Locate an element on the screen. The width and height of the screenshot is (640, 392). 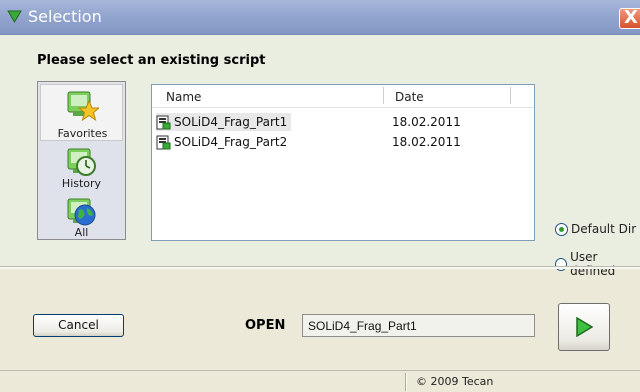
radio-default-dir: Default Dir is located at coordinates (595, 229).